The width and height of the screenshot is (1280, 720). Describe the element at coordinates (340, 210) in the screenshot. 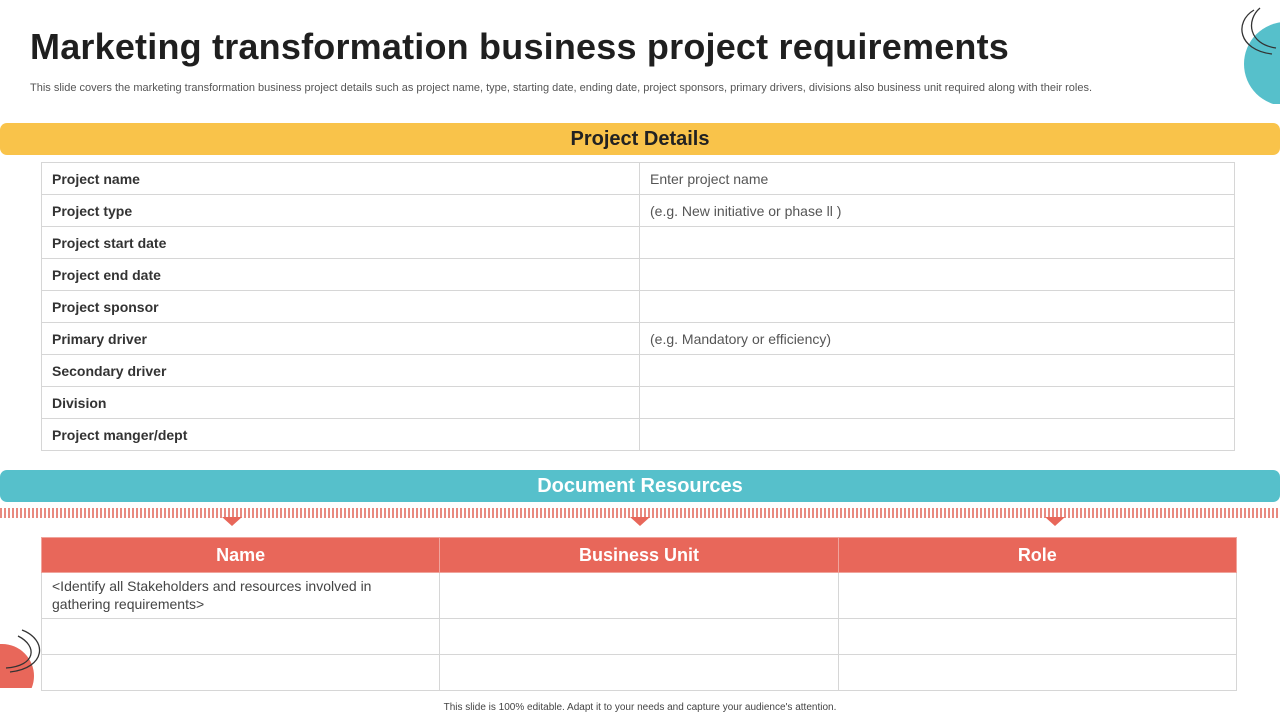

I see `row-label: Project type` at that location.